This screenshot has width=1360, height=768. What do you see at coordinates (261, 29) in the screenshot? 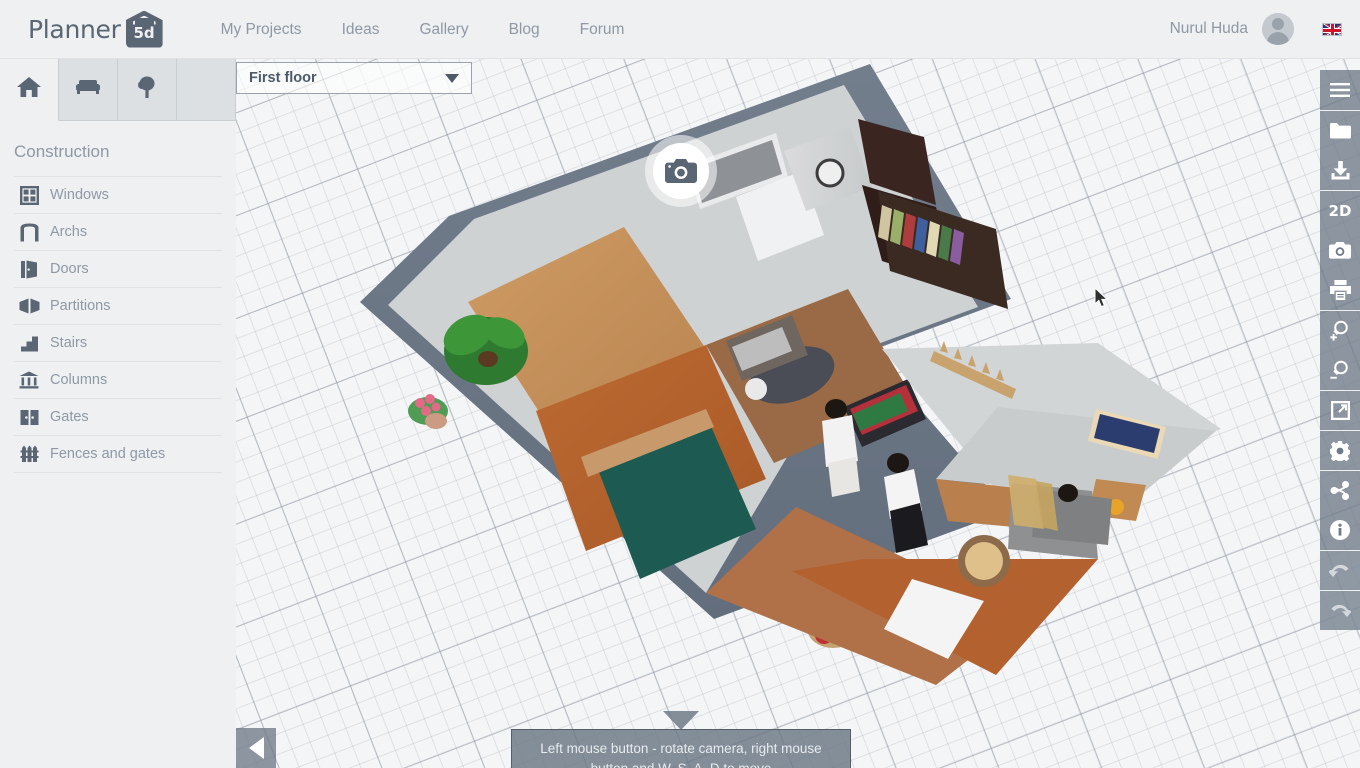
I see `nav-item-my-projects: My Projects` at bounding box center [261, 29].